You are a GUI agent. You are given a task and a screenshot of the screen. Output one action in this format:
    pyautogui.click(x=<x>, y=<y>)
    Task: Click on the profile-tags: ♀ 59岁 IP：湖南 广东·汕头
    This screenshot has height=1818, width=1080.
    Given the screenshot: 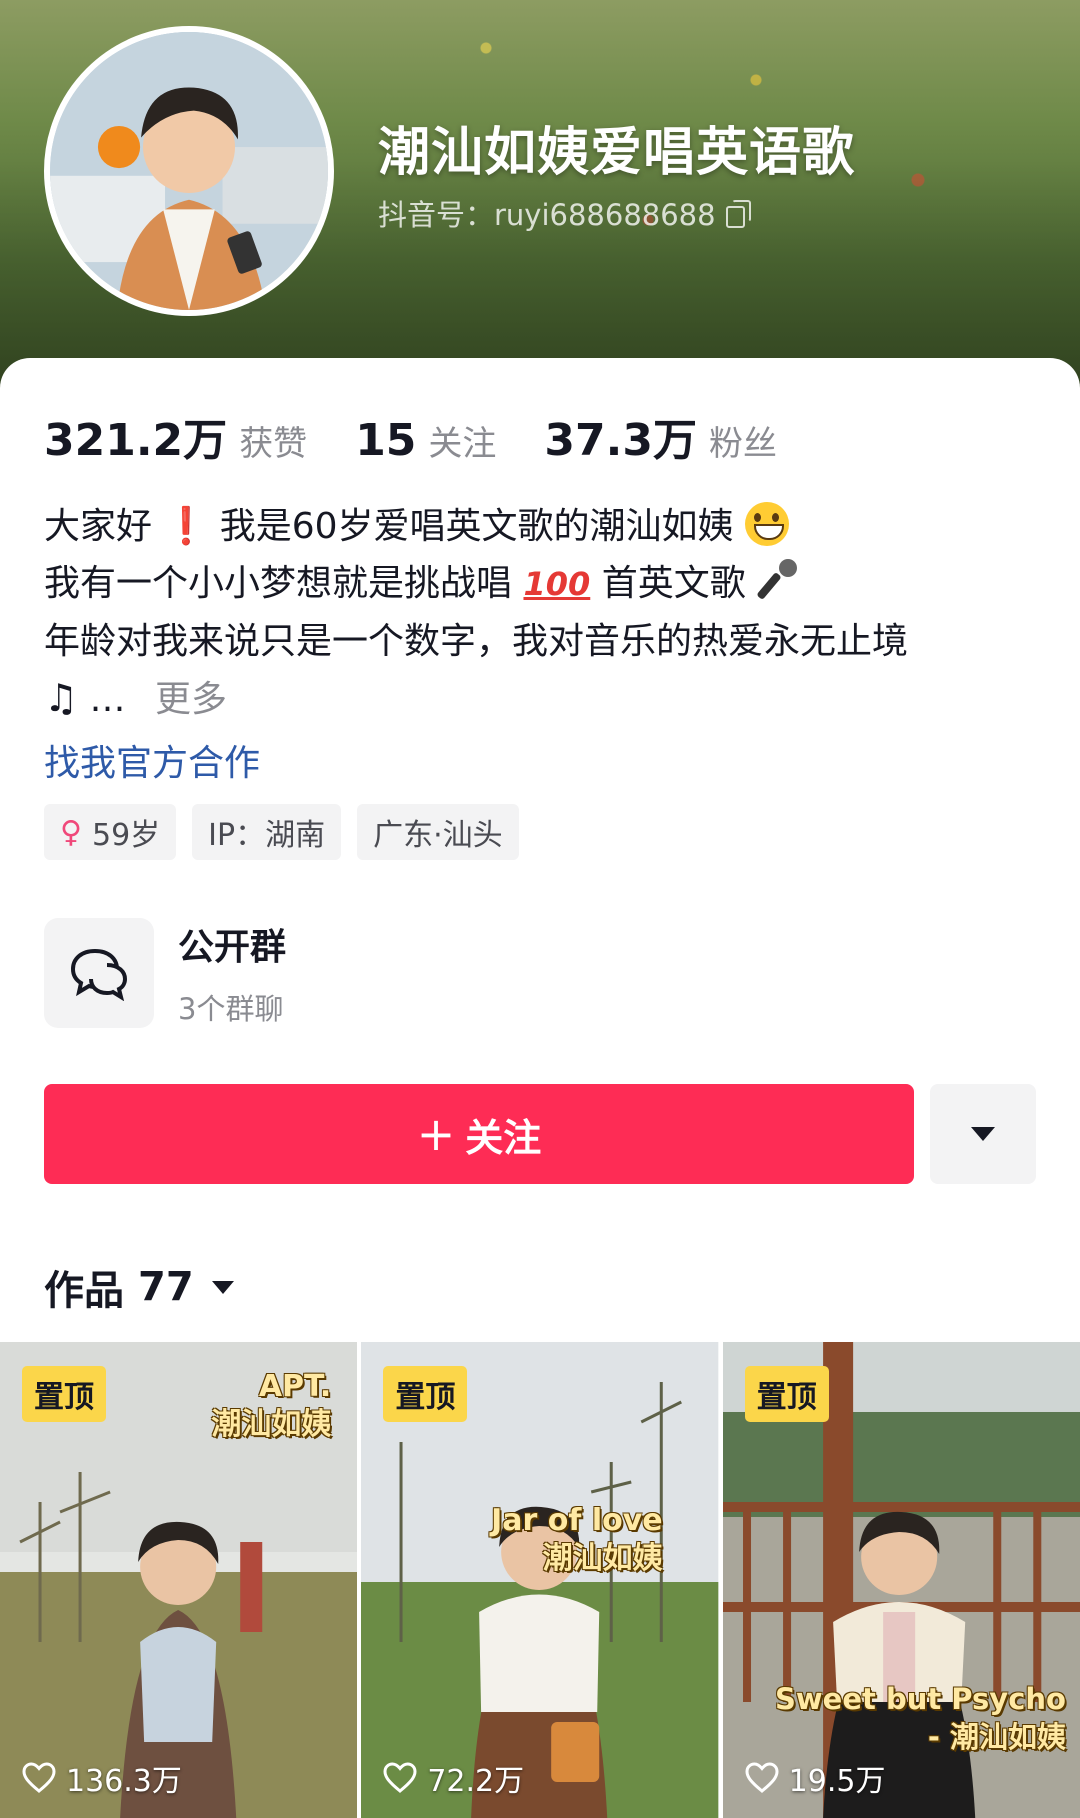 What is the action you would take?
    pyautogui.click(x=281, y=832)
    